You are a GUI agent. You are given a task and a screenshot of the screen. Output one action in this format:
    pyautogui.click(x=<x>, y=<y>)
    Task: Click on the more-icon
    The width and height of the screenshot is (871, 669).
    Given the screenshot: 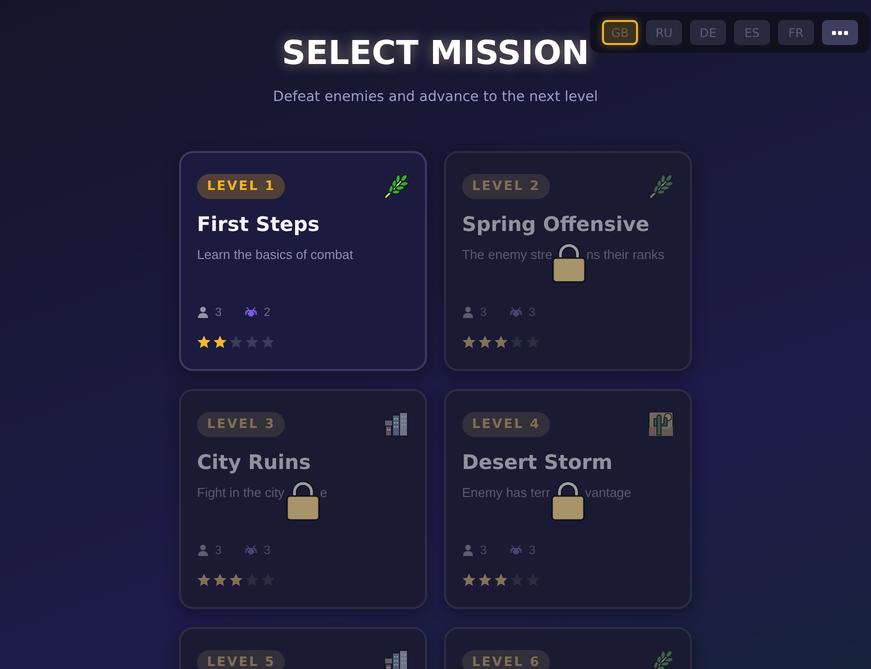 What is the action you would take?
    pyautogui.click(x=840, y=32)
    